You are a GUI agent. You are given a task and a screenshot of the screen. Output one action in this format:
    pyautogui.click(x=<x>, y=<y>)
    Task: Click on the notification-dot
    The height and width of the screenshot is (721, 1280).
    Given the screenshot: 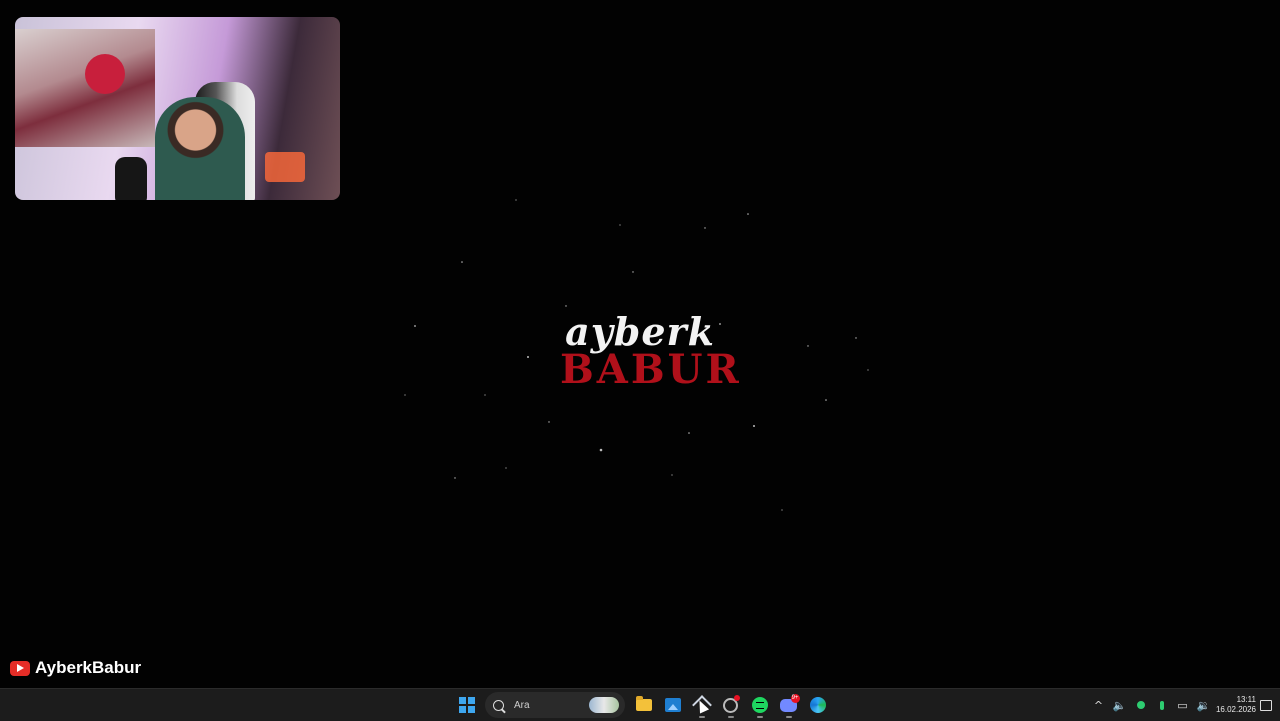 What is the action you would take?
    pyautogui.click(x=736, y=698)
    